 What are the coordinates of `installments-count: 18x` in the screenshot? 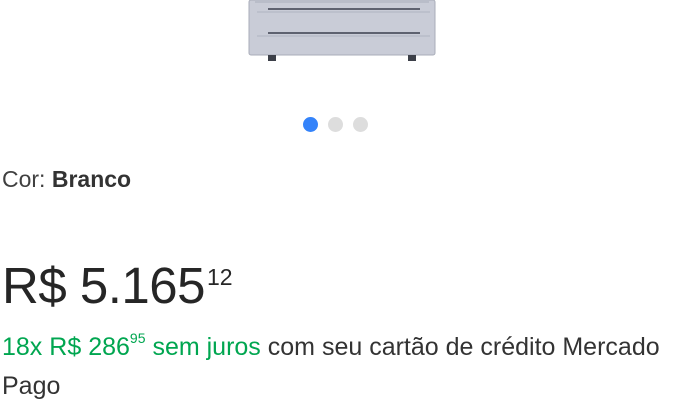 It's located at (22, 347).